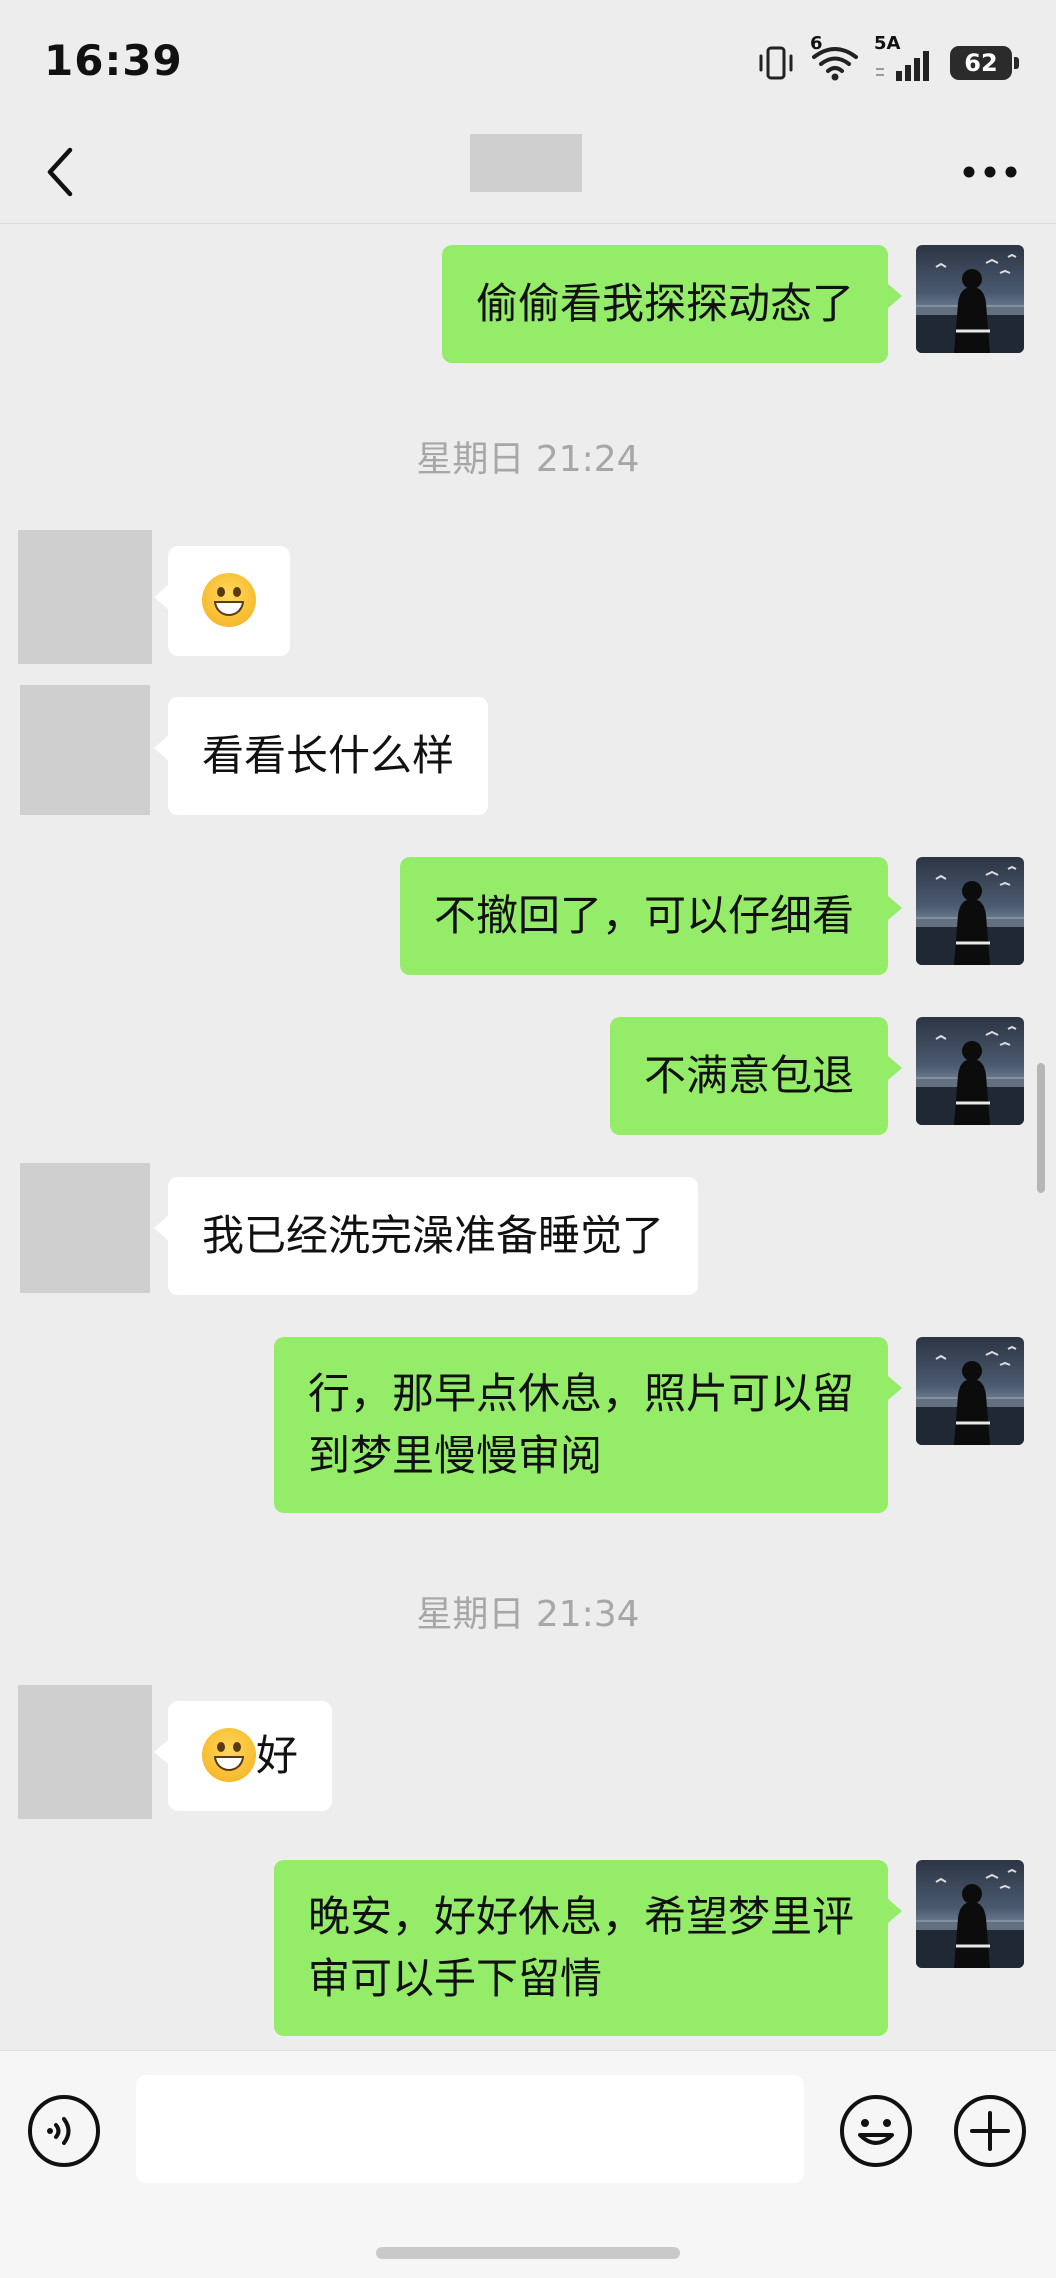 The height and width of the screenshot is (2278, 1056). What do you see at coordinates (528, 1755) in the screenshot?
I see `message-row-incoming: 好` at bounding box center [528, 1755].